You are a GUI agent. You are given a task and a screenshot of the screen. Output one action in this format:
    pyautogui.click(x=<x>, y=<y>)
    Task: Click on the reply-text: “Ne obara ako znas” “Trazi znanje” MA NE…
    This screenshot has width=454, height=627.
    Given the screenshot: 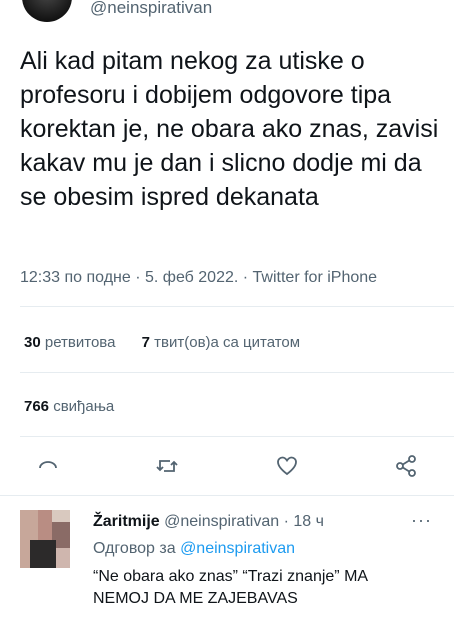 What is the action you would take?
    pyautogui.click(x=230, y=587)
    